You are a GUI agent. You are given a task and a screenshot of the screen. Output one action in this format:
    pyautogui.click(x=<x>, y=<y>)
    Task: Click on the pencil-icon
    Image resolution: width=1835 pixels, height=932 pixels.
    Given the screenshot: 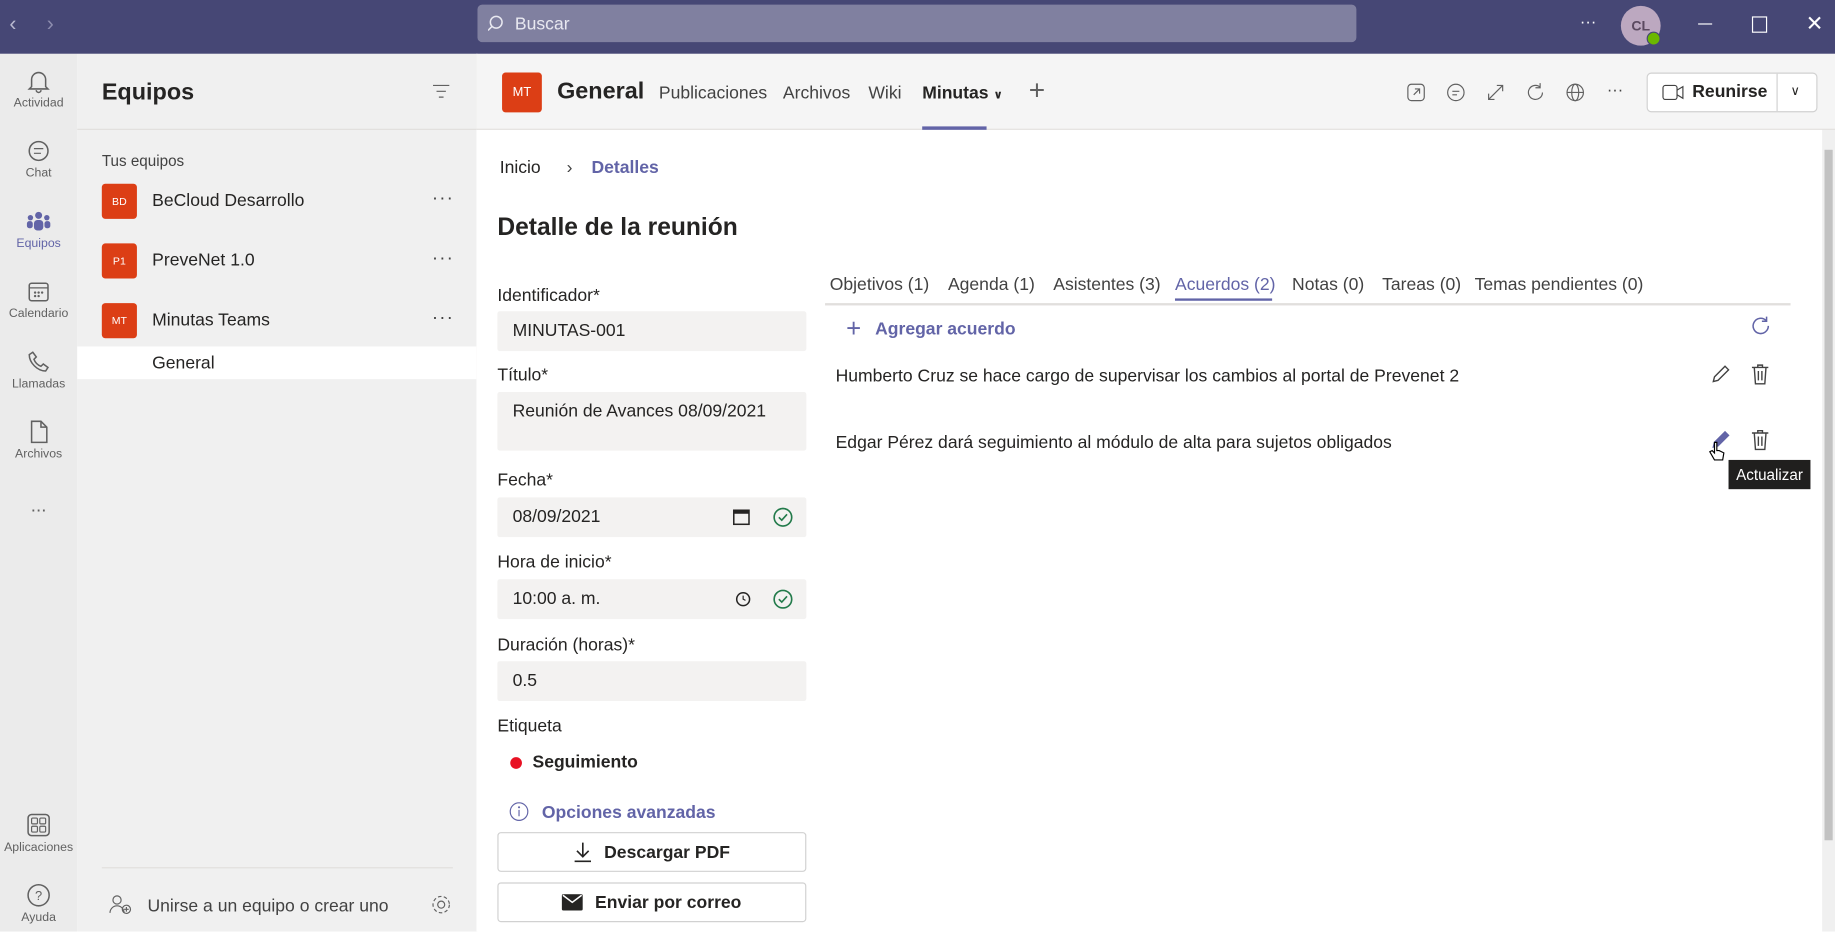 What is the action you would take?
    pyautogui.click(x=1720, y=374)
    